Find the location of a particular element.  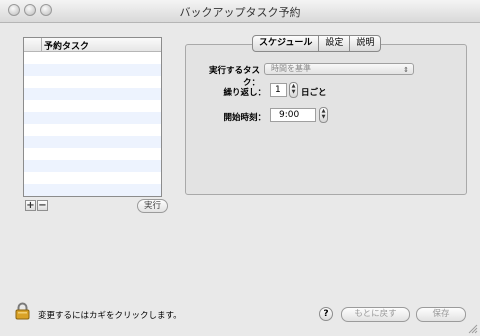

repeat-field: 1 is located at coordinates (278, 90).